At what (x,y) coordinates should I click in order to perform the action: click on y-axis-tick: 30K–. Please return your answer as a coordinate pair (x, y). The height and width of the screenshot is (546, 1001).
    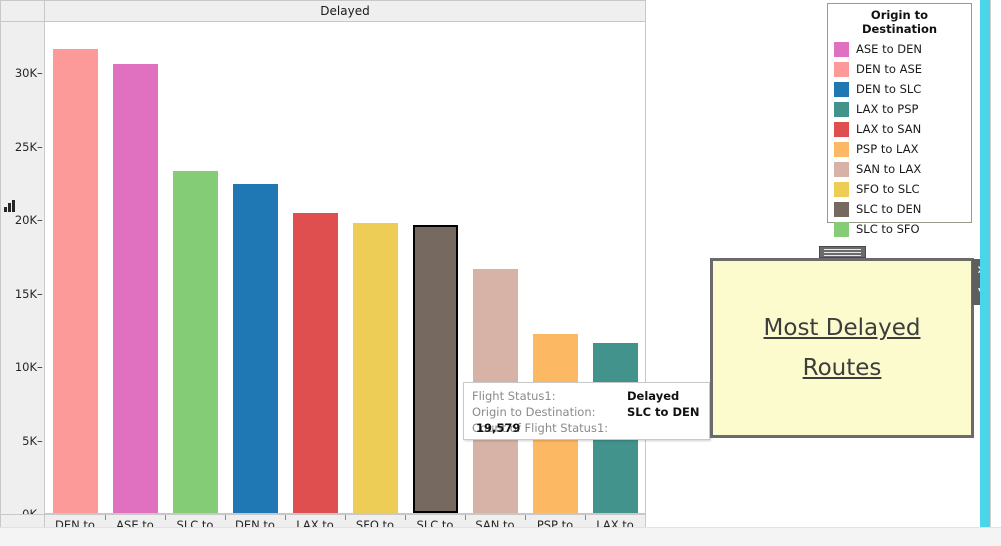
    Looking at the image, I should click on (28, 73).